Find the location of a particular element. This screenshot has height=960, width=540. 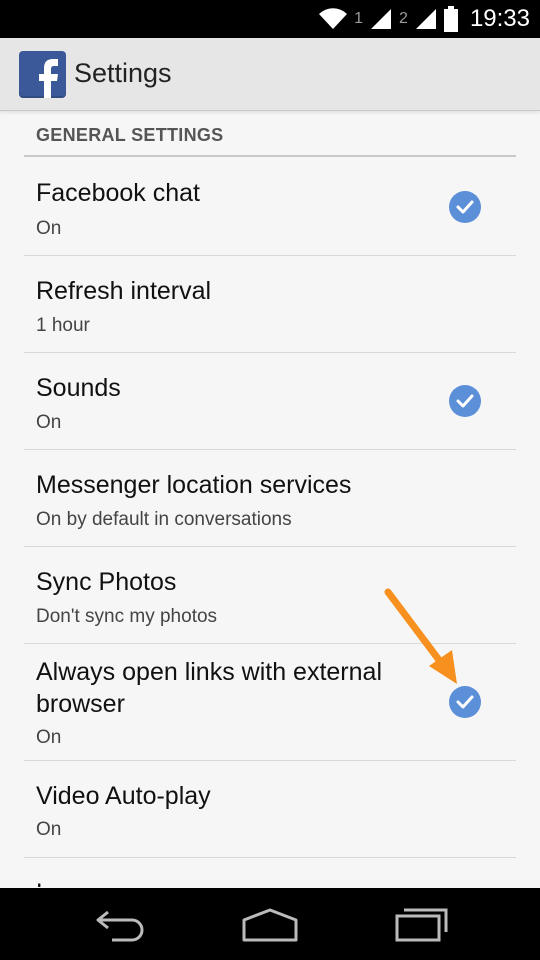

setting-video-autoplay: Video Auto-play On is located at coordinates (270, 809).